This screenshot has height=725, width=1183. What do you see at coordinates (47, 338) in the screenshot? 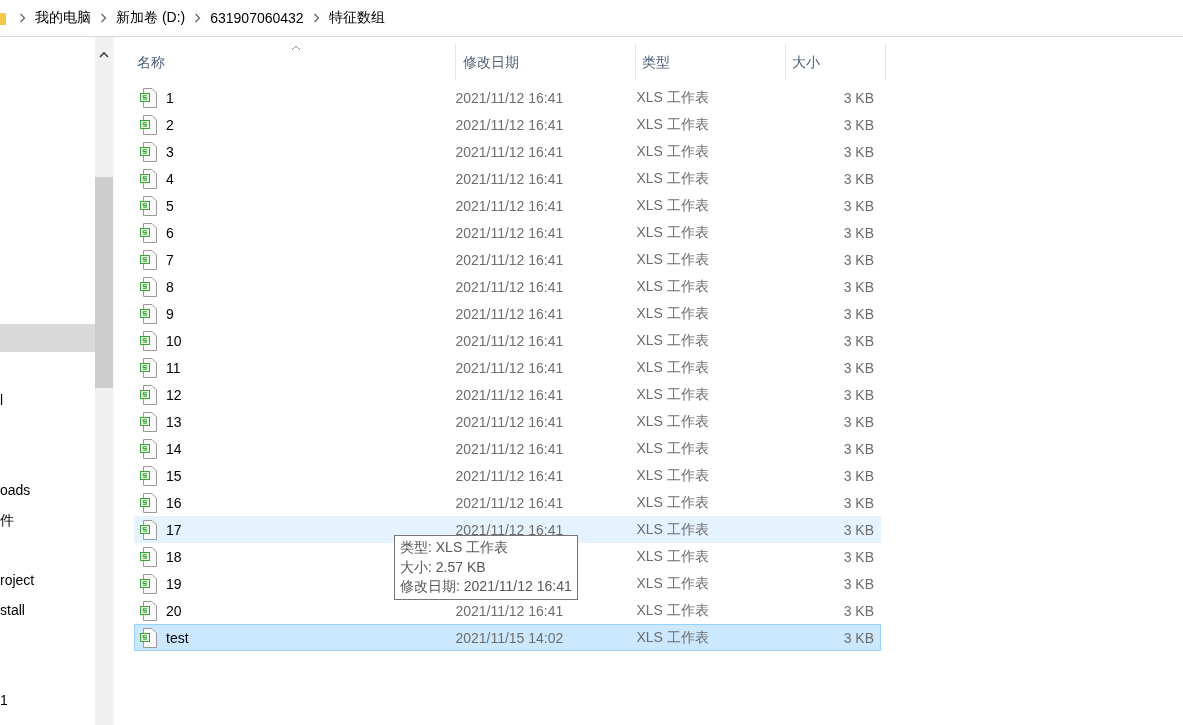
I see `sidebar-item` at bounding box center [47, 338].